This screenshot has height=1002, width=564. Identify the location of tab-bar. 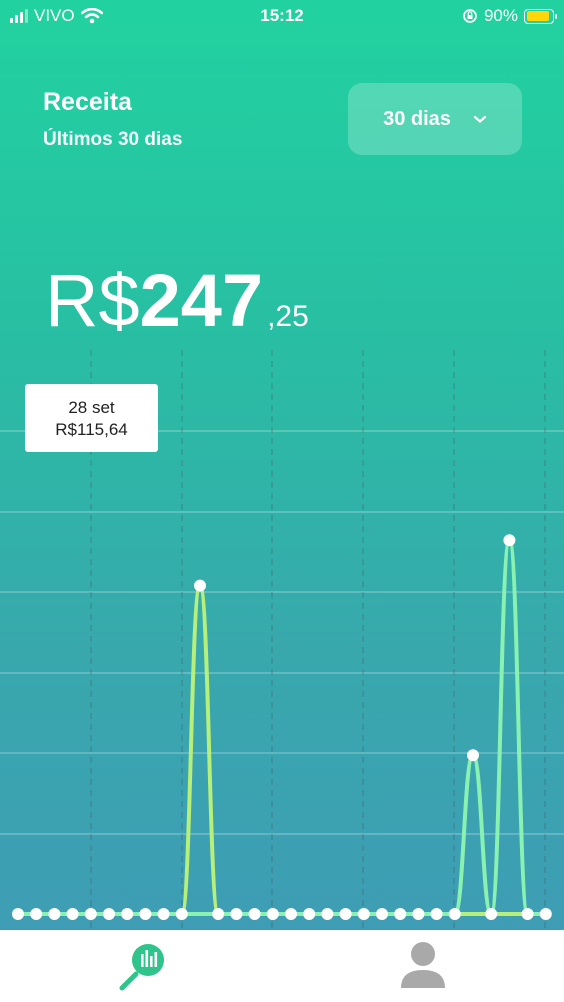
(282, 966).